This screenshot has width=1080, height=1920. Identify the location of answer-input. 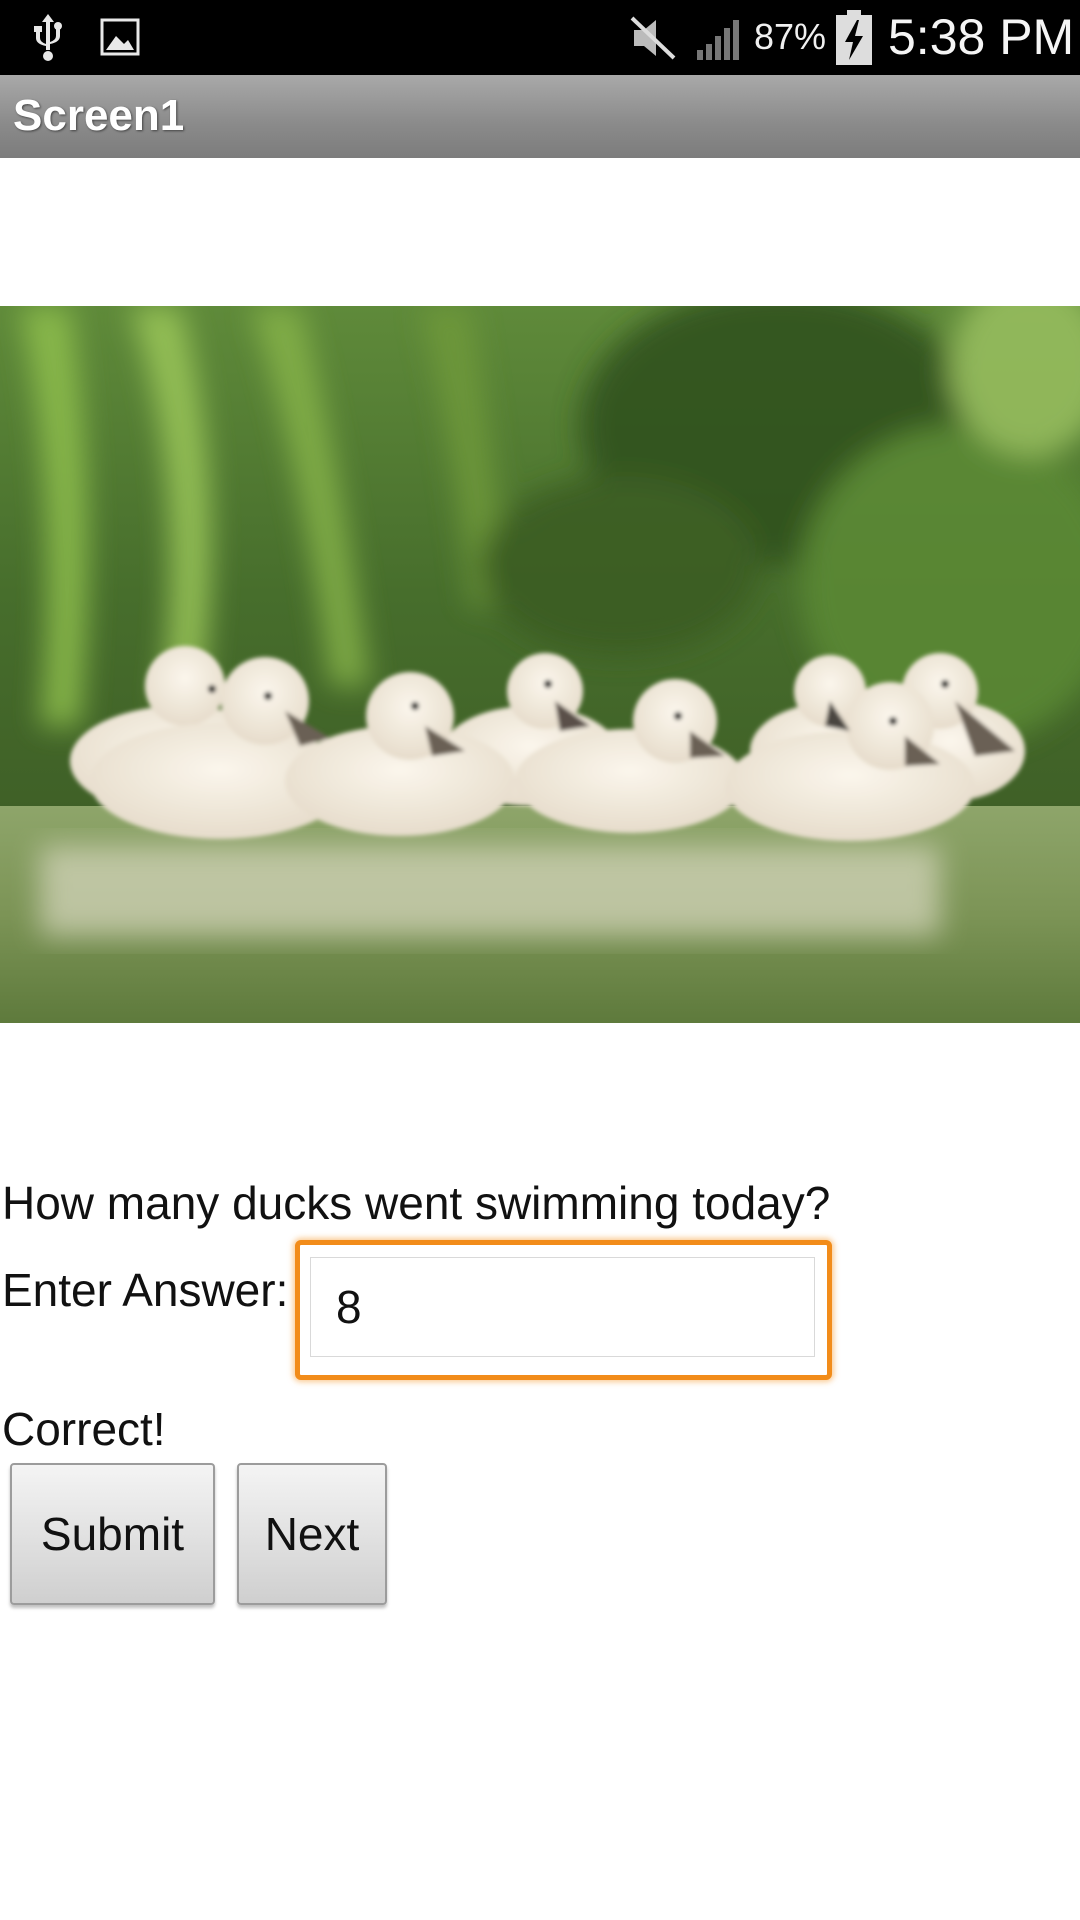
(562, 1307).